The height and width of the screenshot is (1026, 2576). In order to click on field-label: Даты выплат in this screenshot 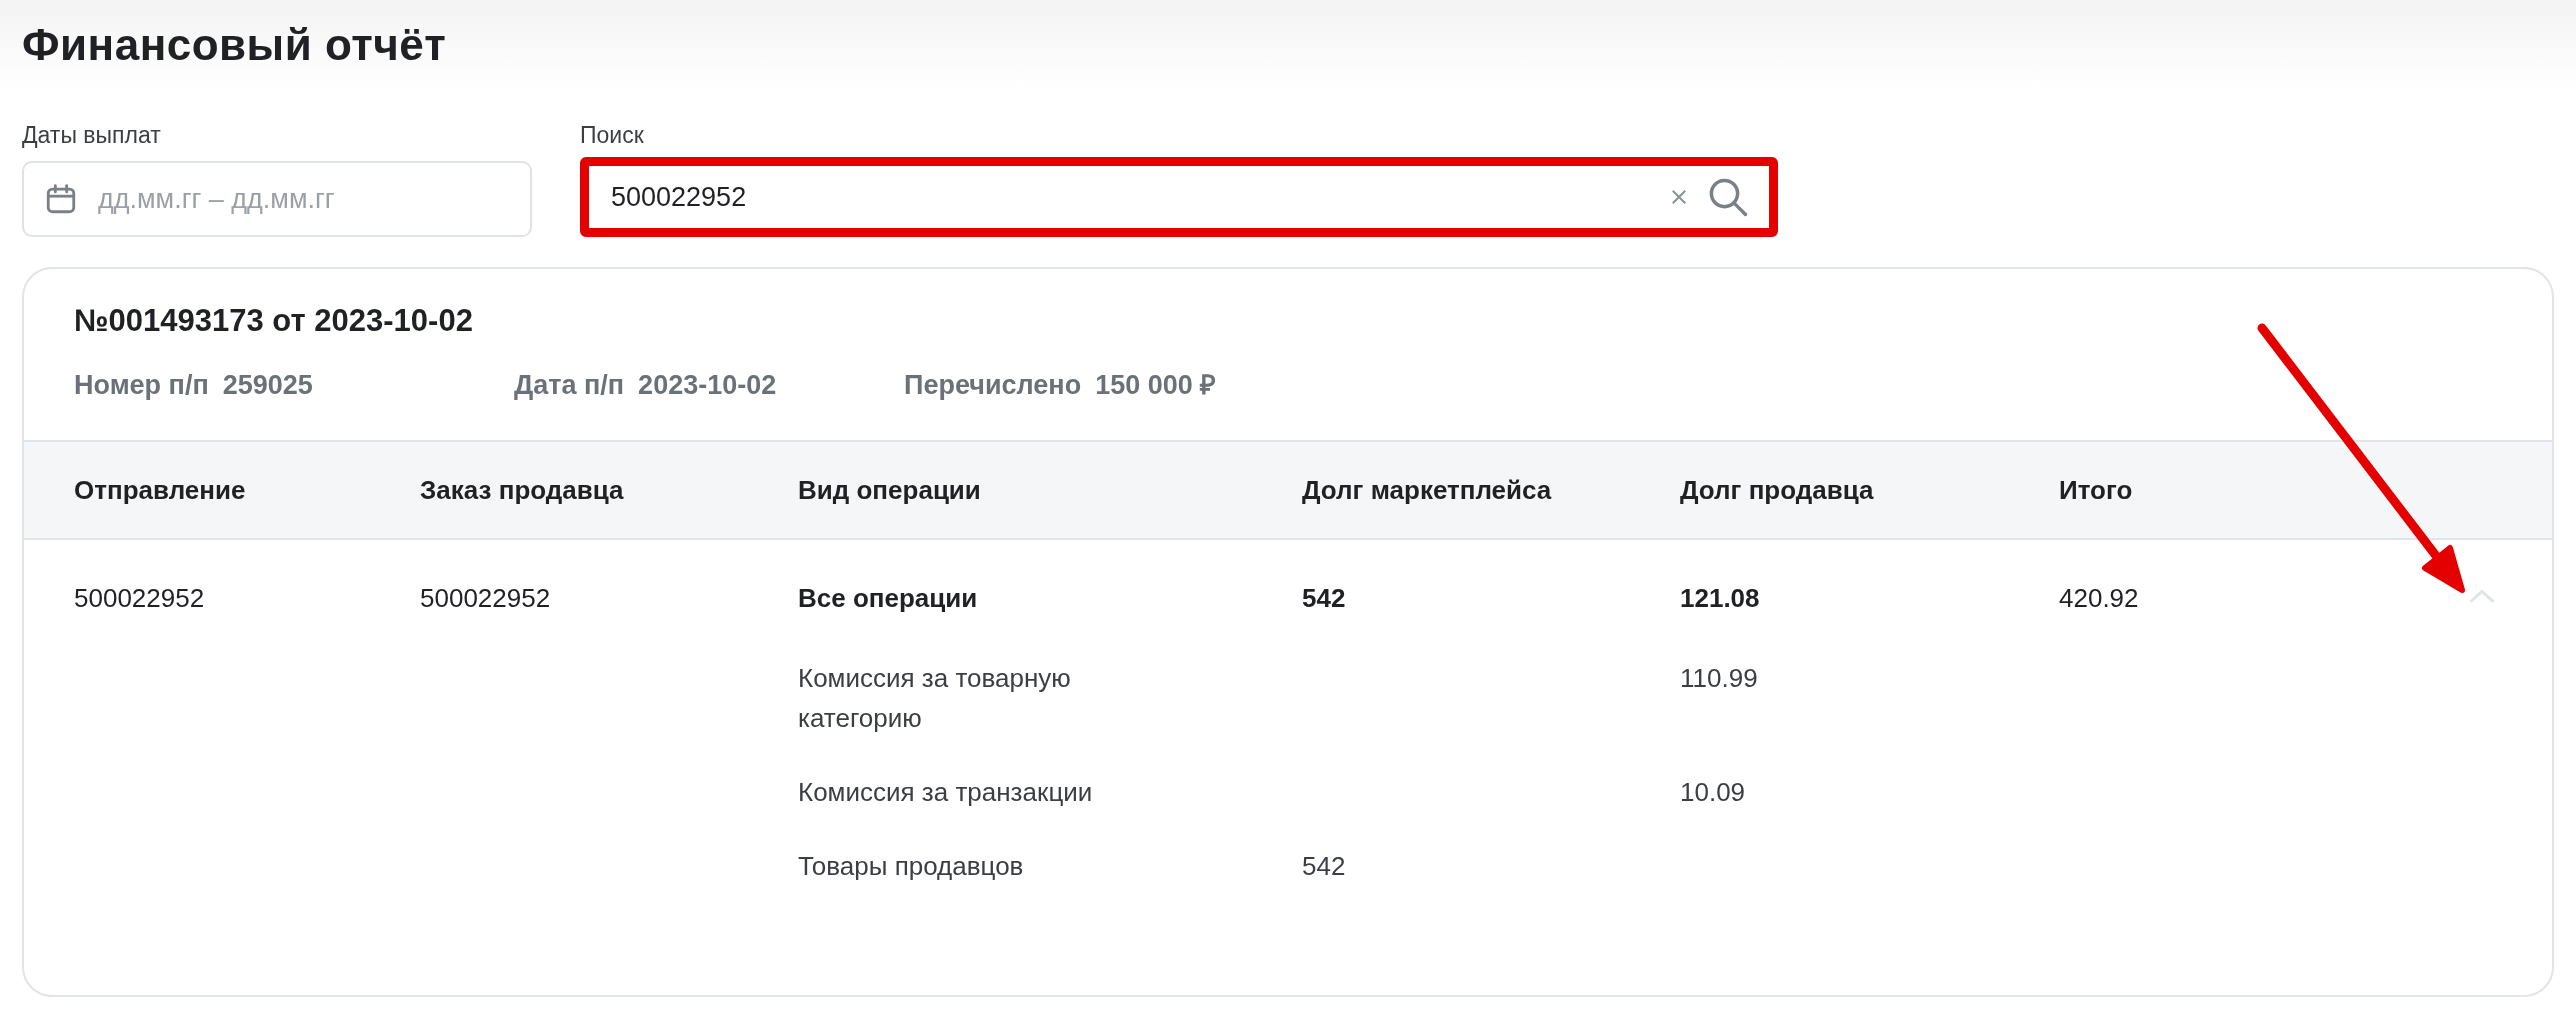, I will do `click(92, 135)`.